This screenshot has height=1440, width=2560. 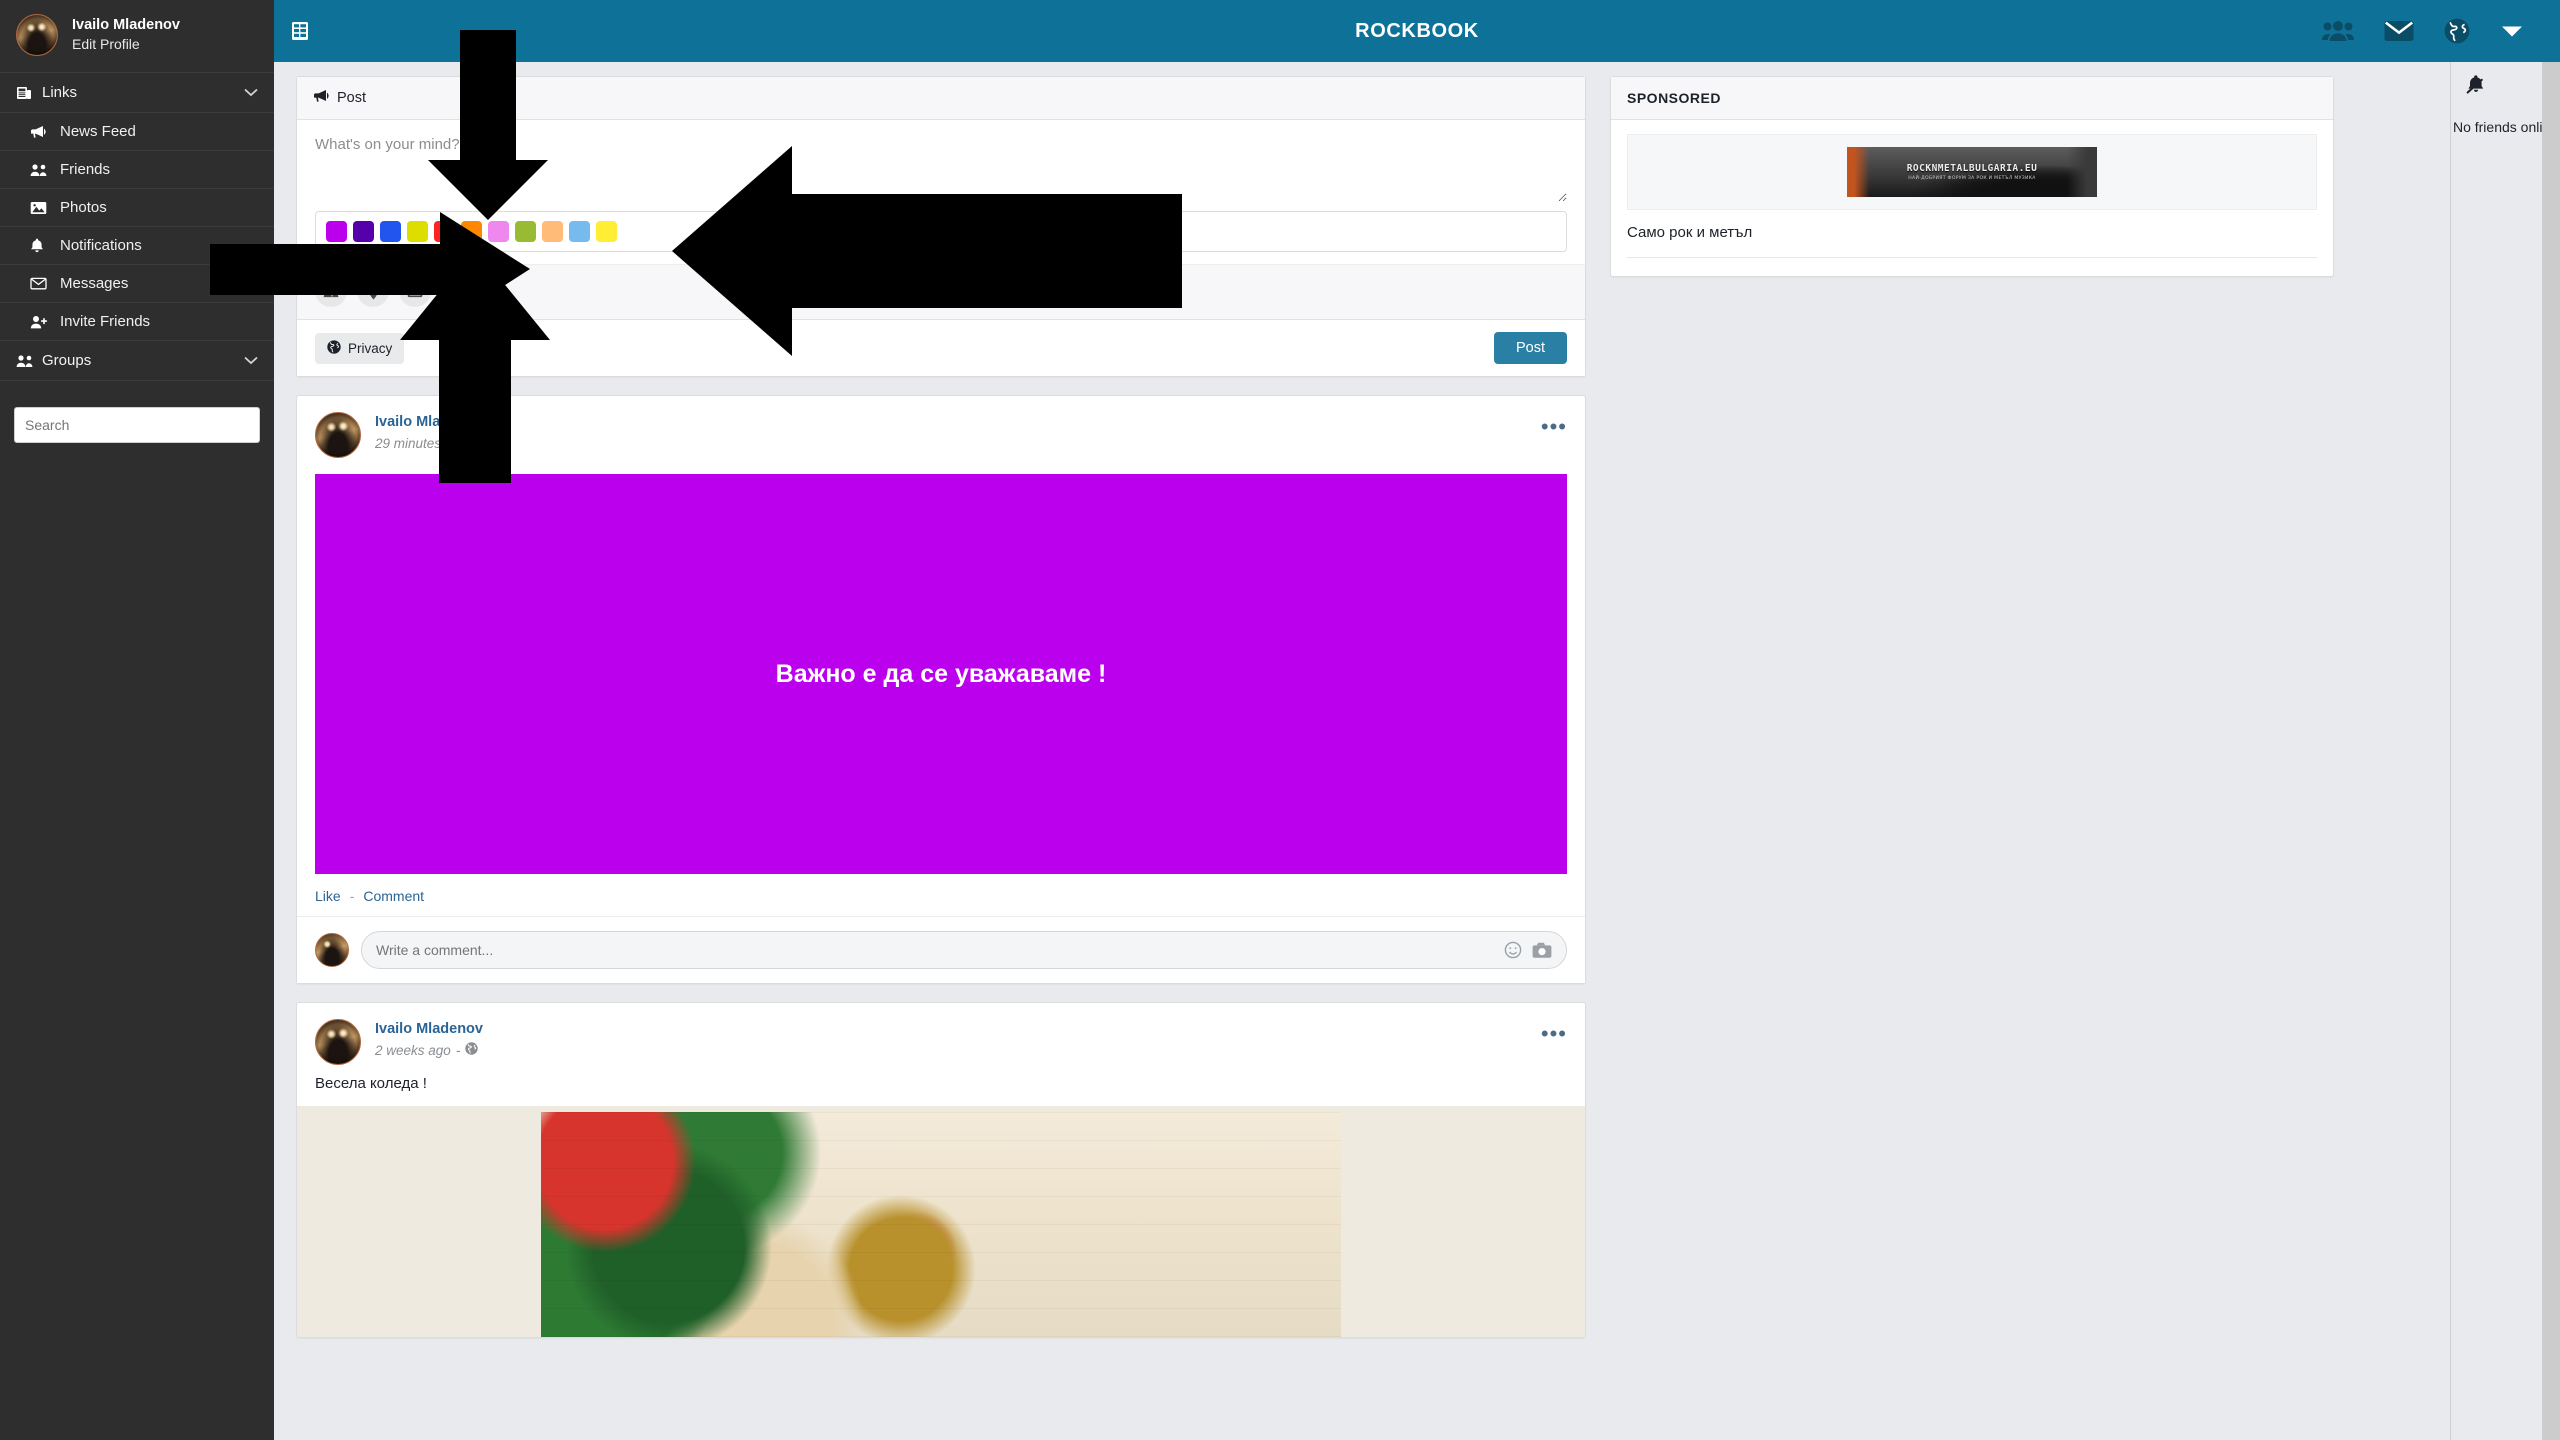 I want to click on search-input, so click(x=137, y=425).